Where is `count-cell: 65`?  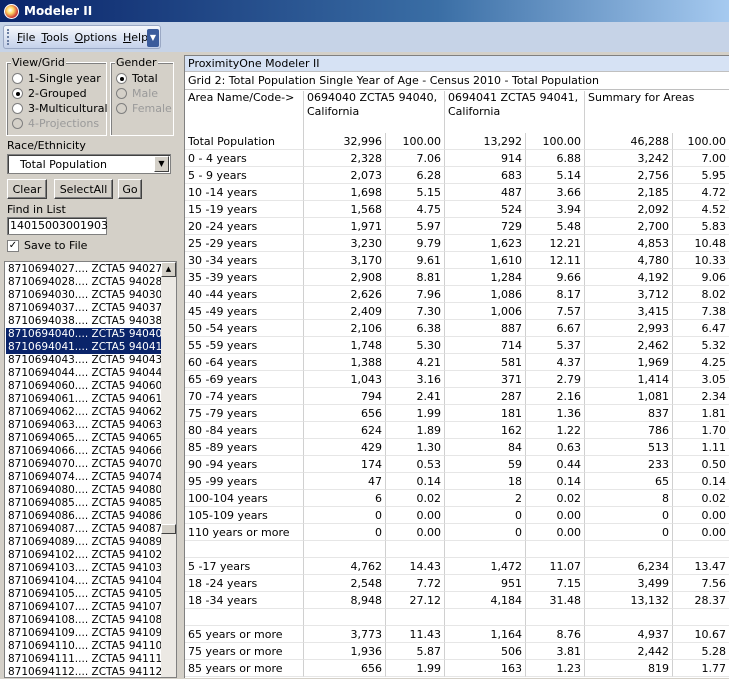
count-cell: 65 is located at coordinates (629, 481).